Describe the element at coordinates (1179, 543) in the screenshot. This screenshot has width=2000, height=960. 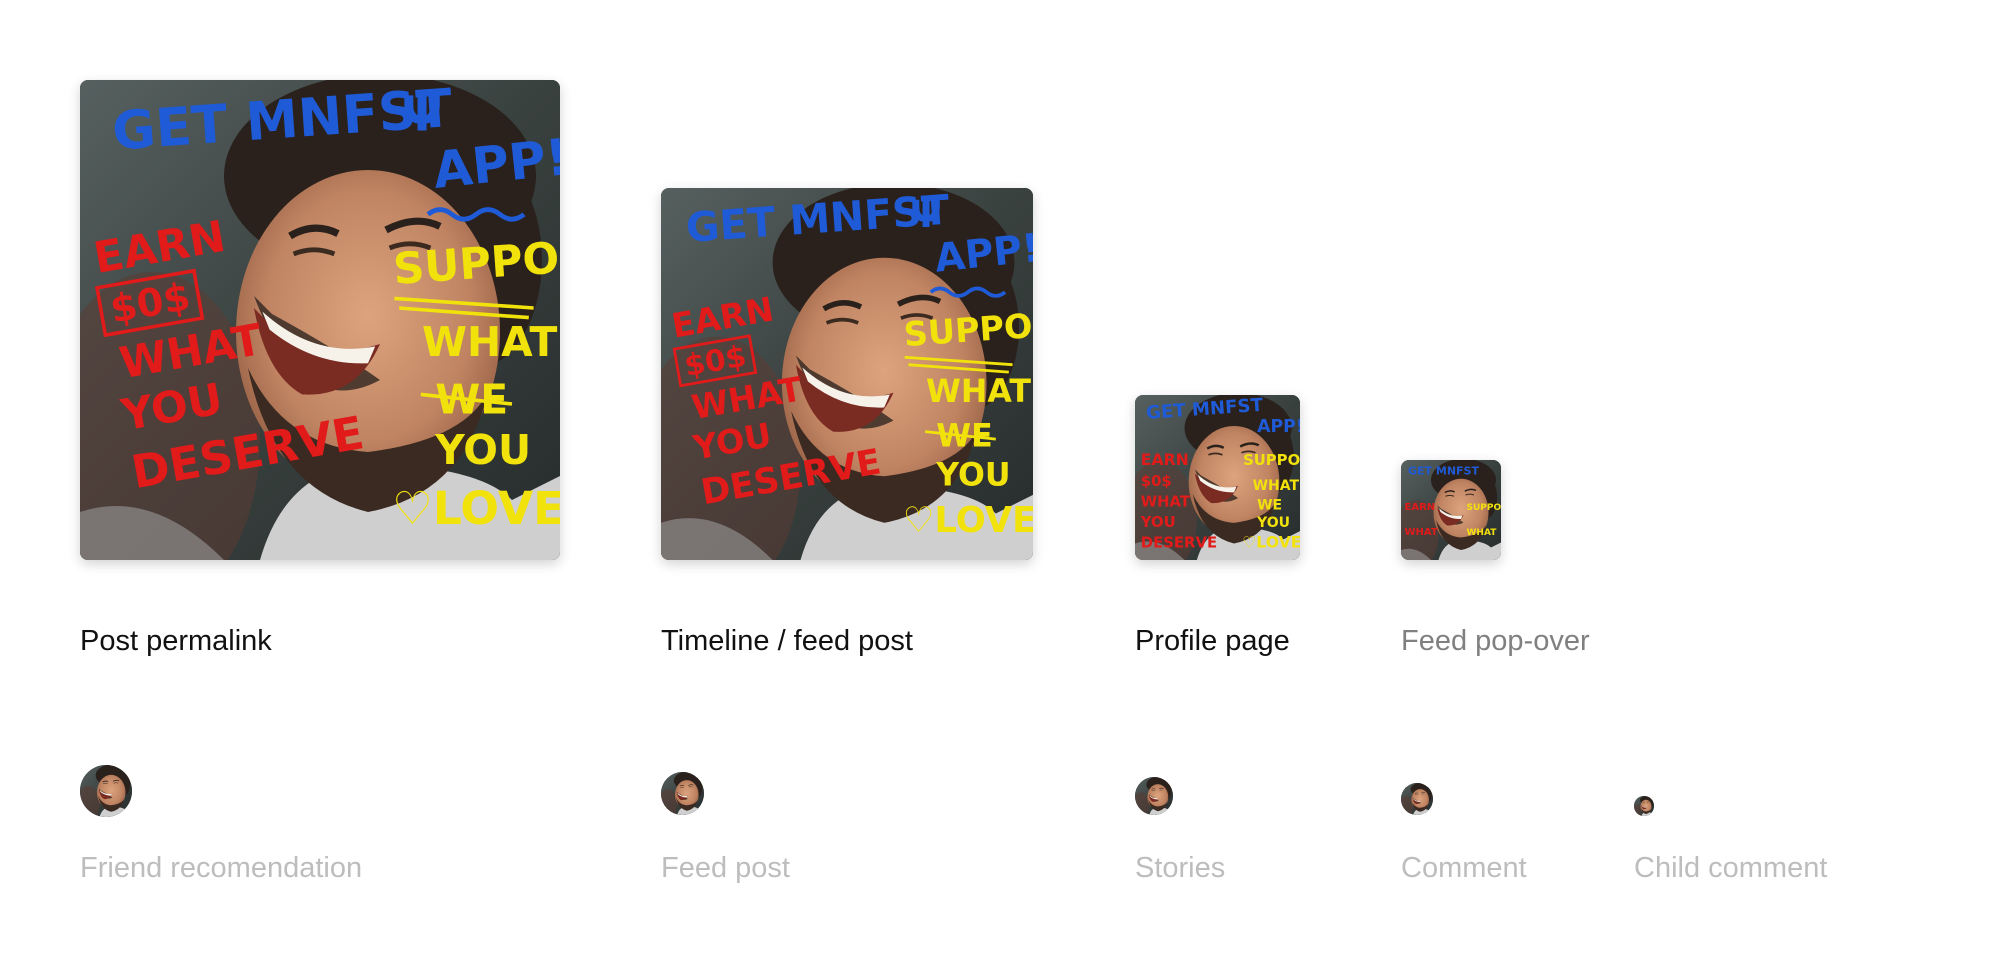
I see `svg-text: DESERVE` at that location.